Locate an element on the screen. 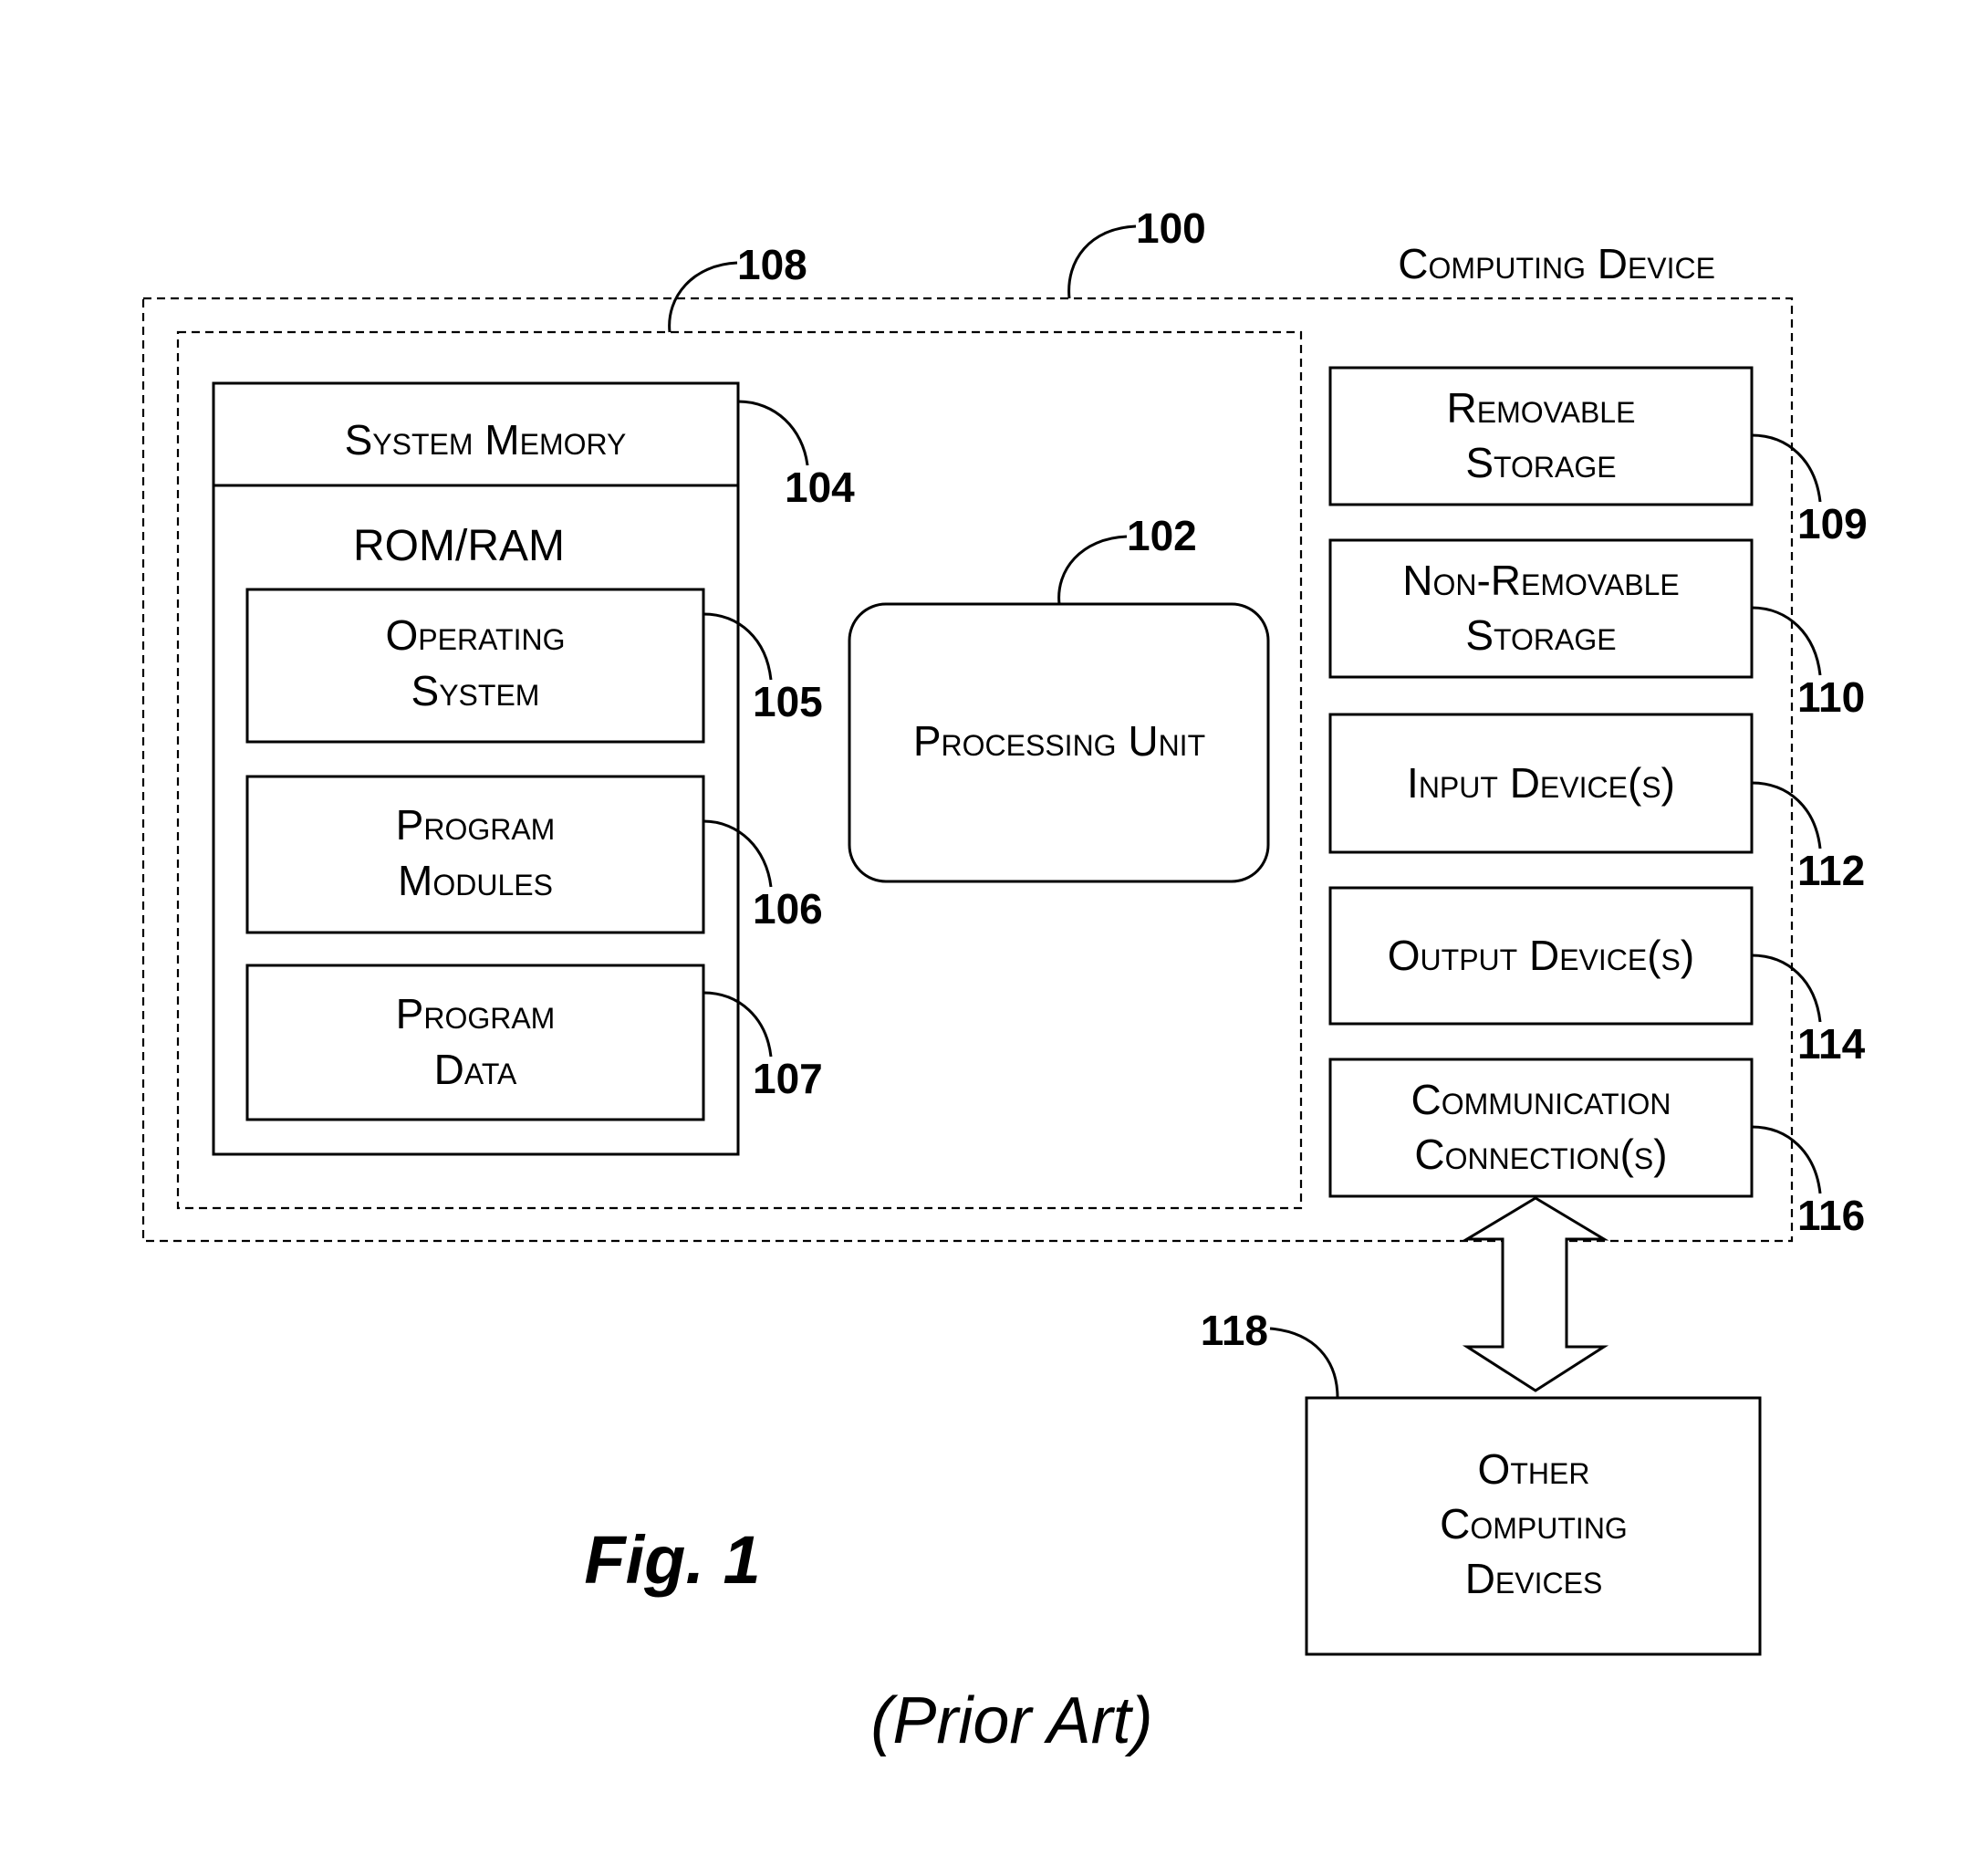  removable-line-1: Removable is located at coordinates (1541, 408).